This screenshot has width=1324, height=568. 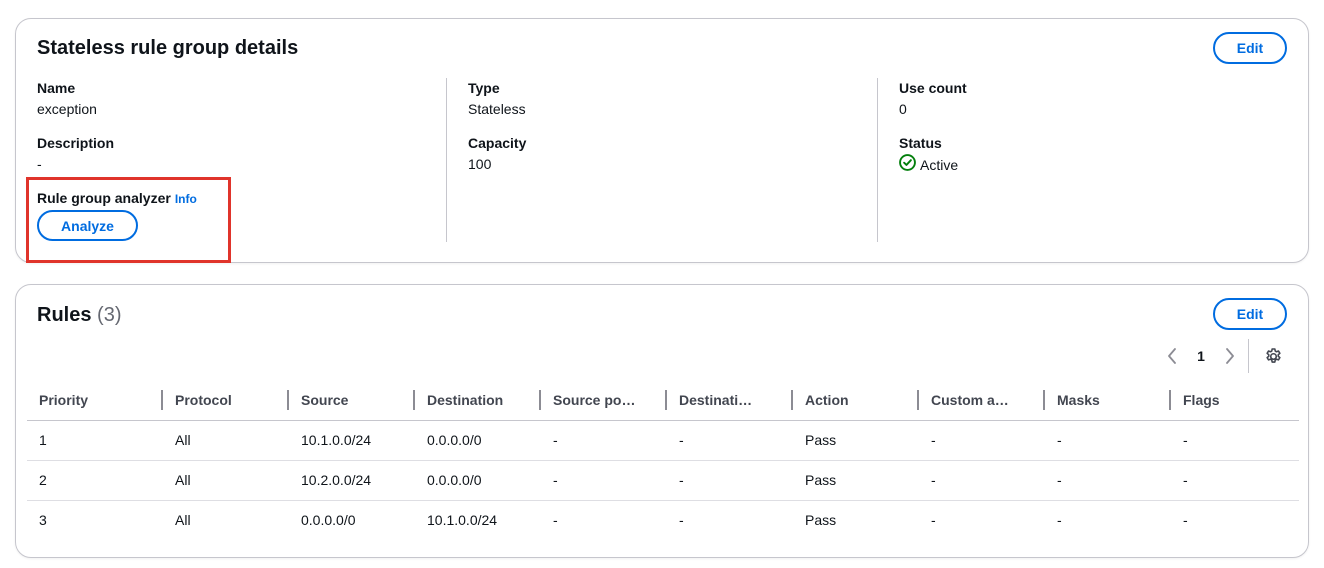 I want to click on description-field: Description -, so click(x=75, y=153).